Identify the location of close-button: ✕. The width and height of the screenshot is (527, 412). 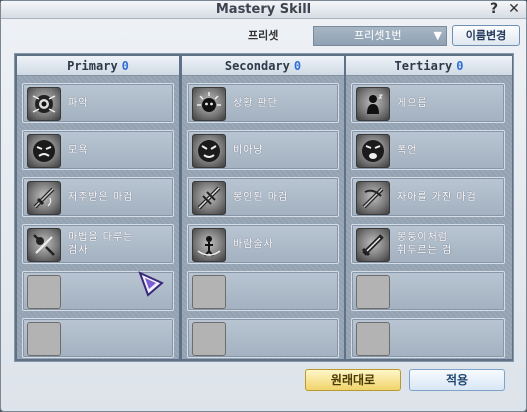
(514, 9).